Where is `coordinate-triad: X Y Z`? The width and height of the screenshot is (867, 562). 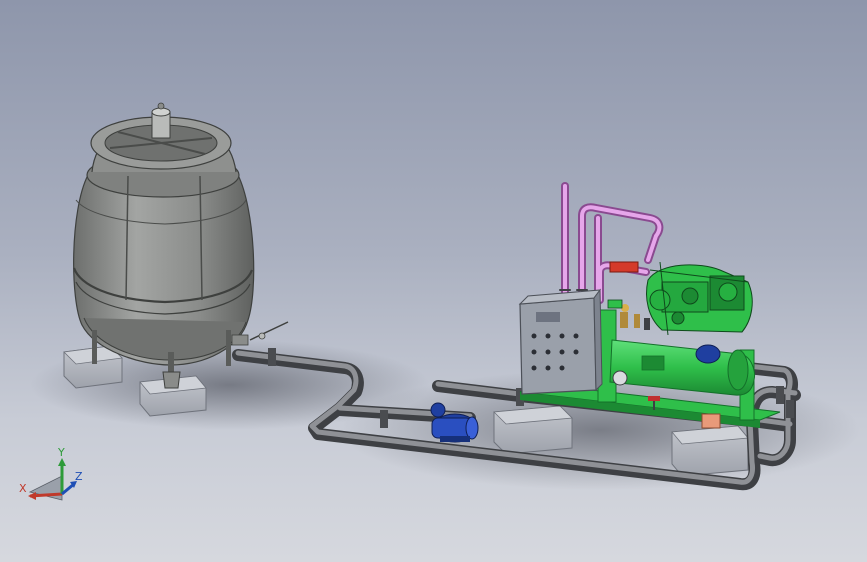 coordinate-triad: X Y Z is located at coordinates (51, 473).